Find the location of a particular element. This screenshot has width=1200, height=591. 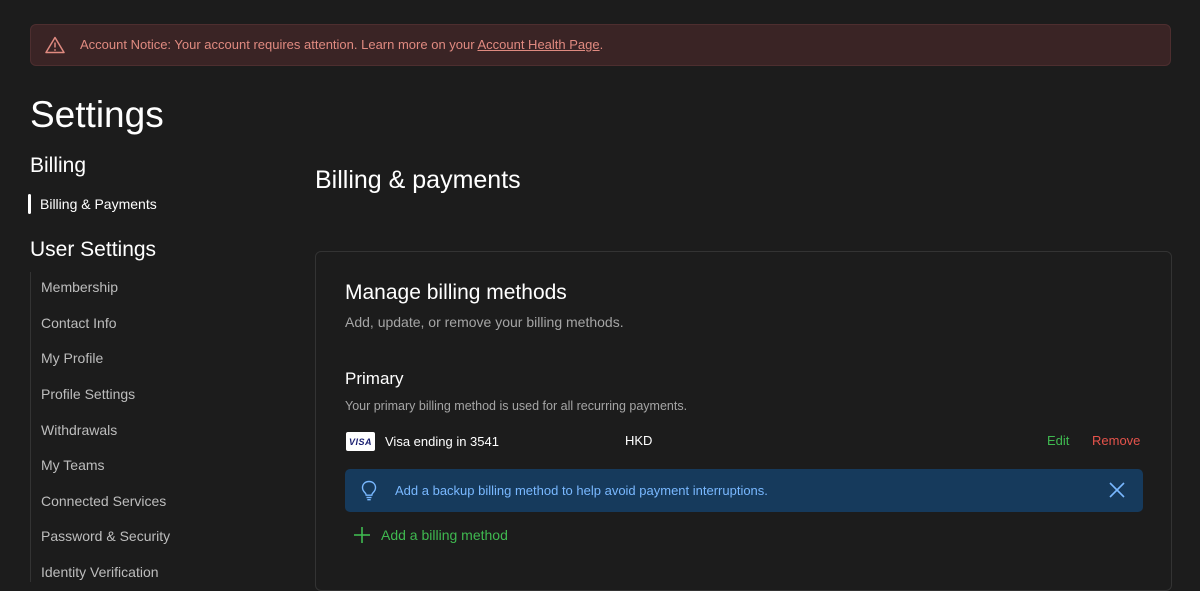

currency-label: HKD is located at coordinates (639, 440).